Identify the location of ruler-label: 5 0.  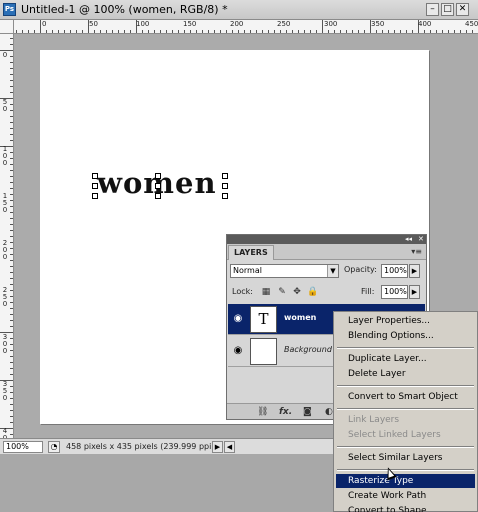
(5, 105).